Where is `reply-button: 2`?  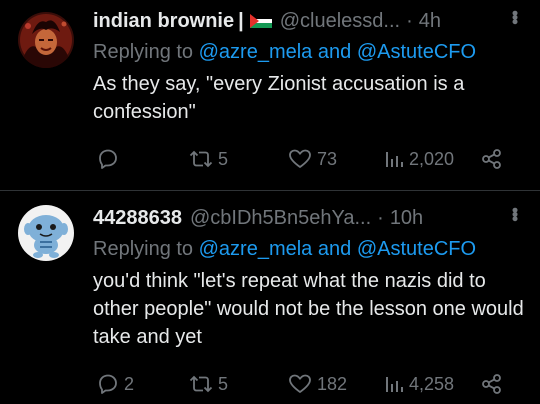
reply-button: 2 is located at coordinates (115, 384).